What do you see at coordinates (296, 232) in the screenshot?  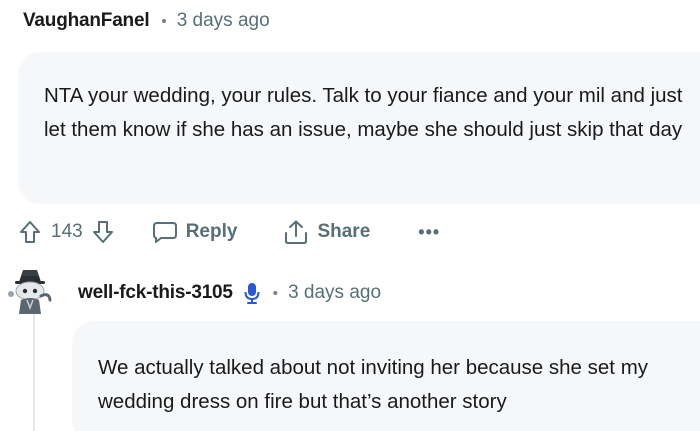 I see `share-upload-icon` at bounding box center [296, 232].